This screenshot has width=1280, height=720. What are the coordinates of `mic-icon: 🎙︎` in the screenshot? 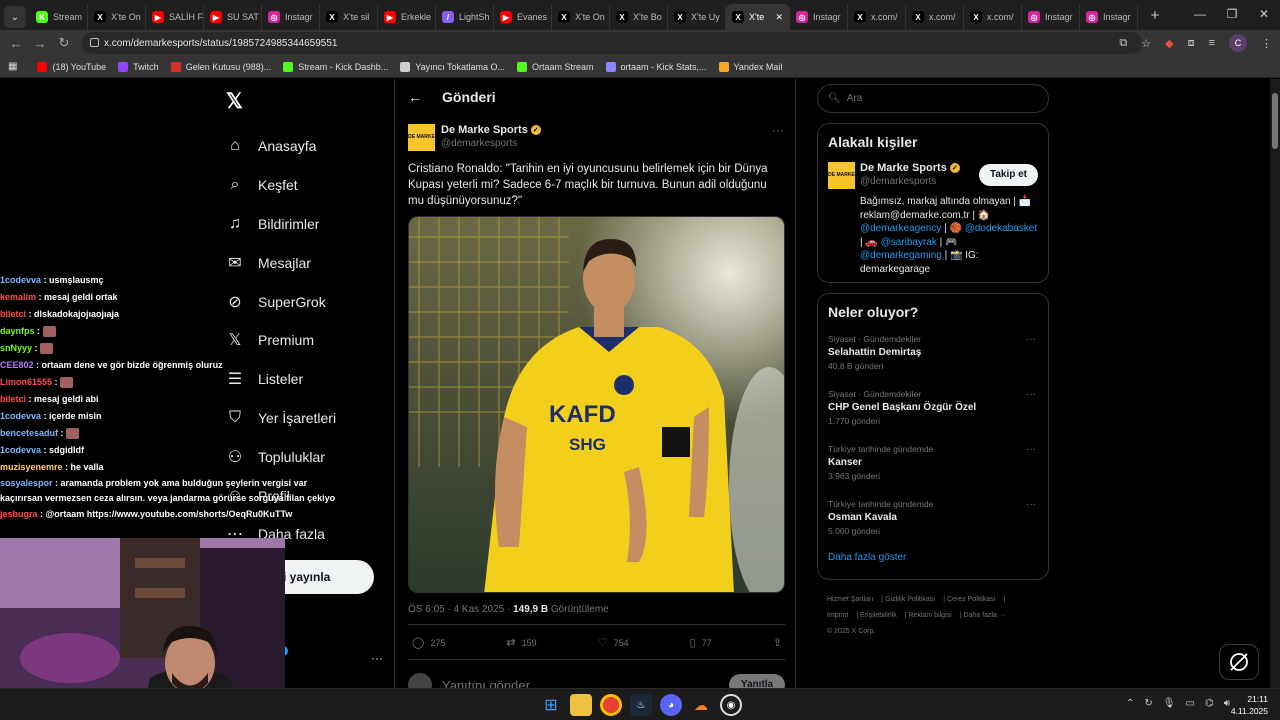 It's located at (1169, 703).